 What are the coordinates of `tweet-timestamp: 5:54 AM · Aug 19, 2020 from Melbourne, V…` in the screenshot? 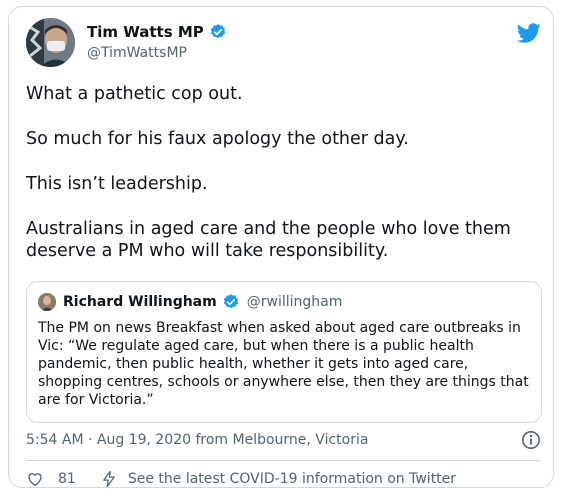 It's located at (197, 440).